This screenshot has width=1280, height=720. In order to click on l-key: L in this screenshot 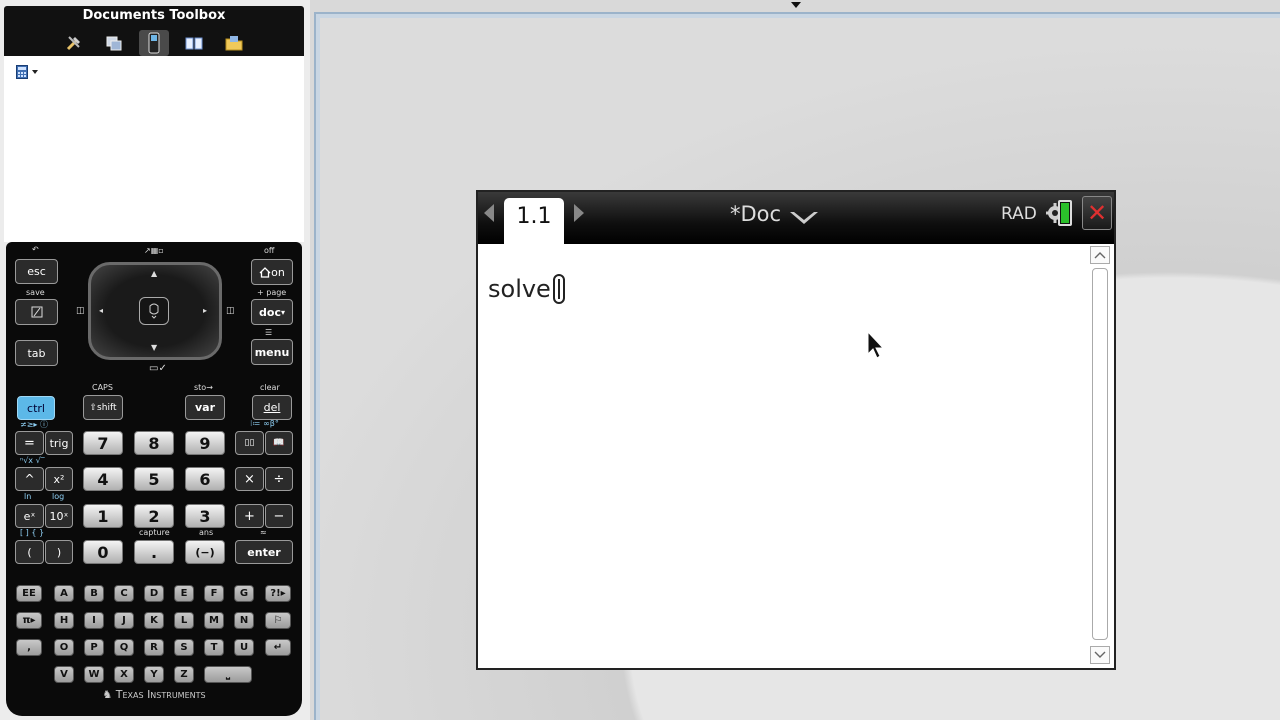, I will do `click(184, 620)`.